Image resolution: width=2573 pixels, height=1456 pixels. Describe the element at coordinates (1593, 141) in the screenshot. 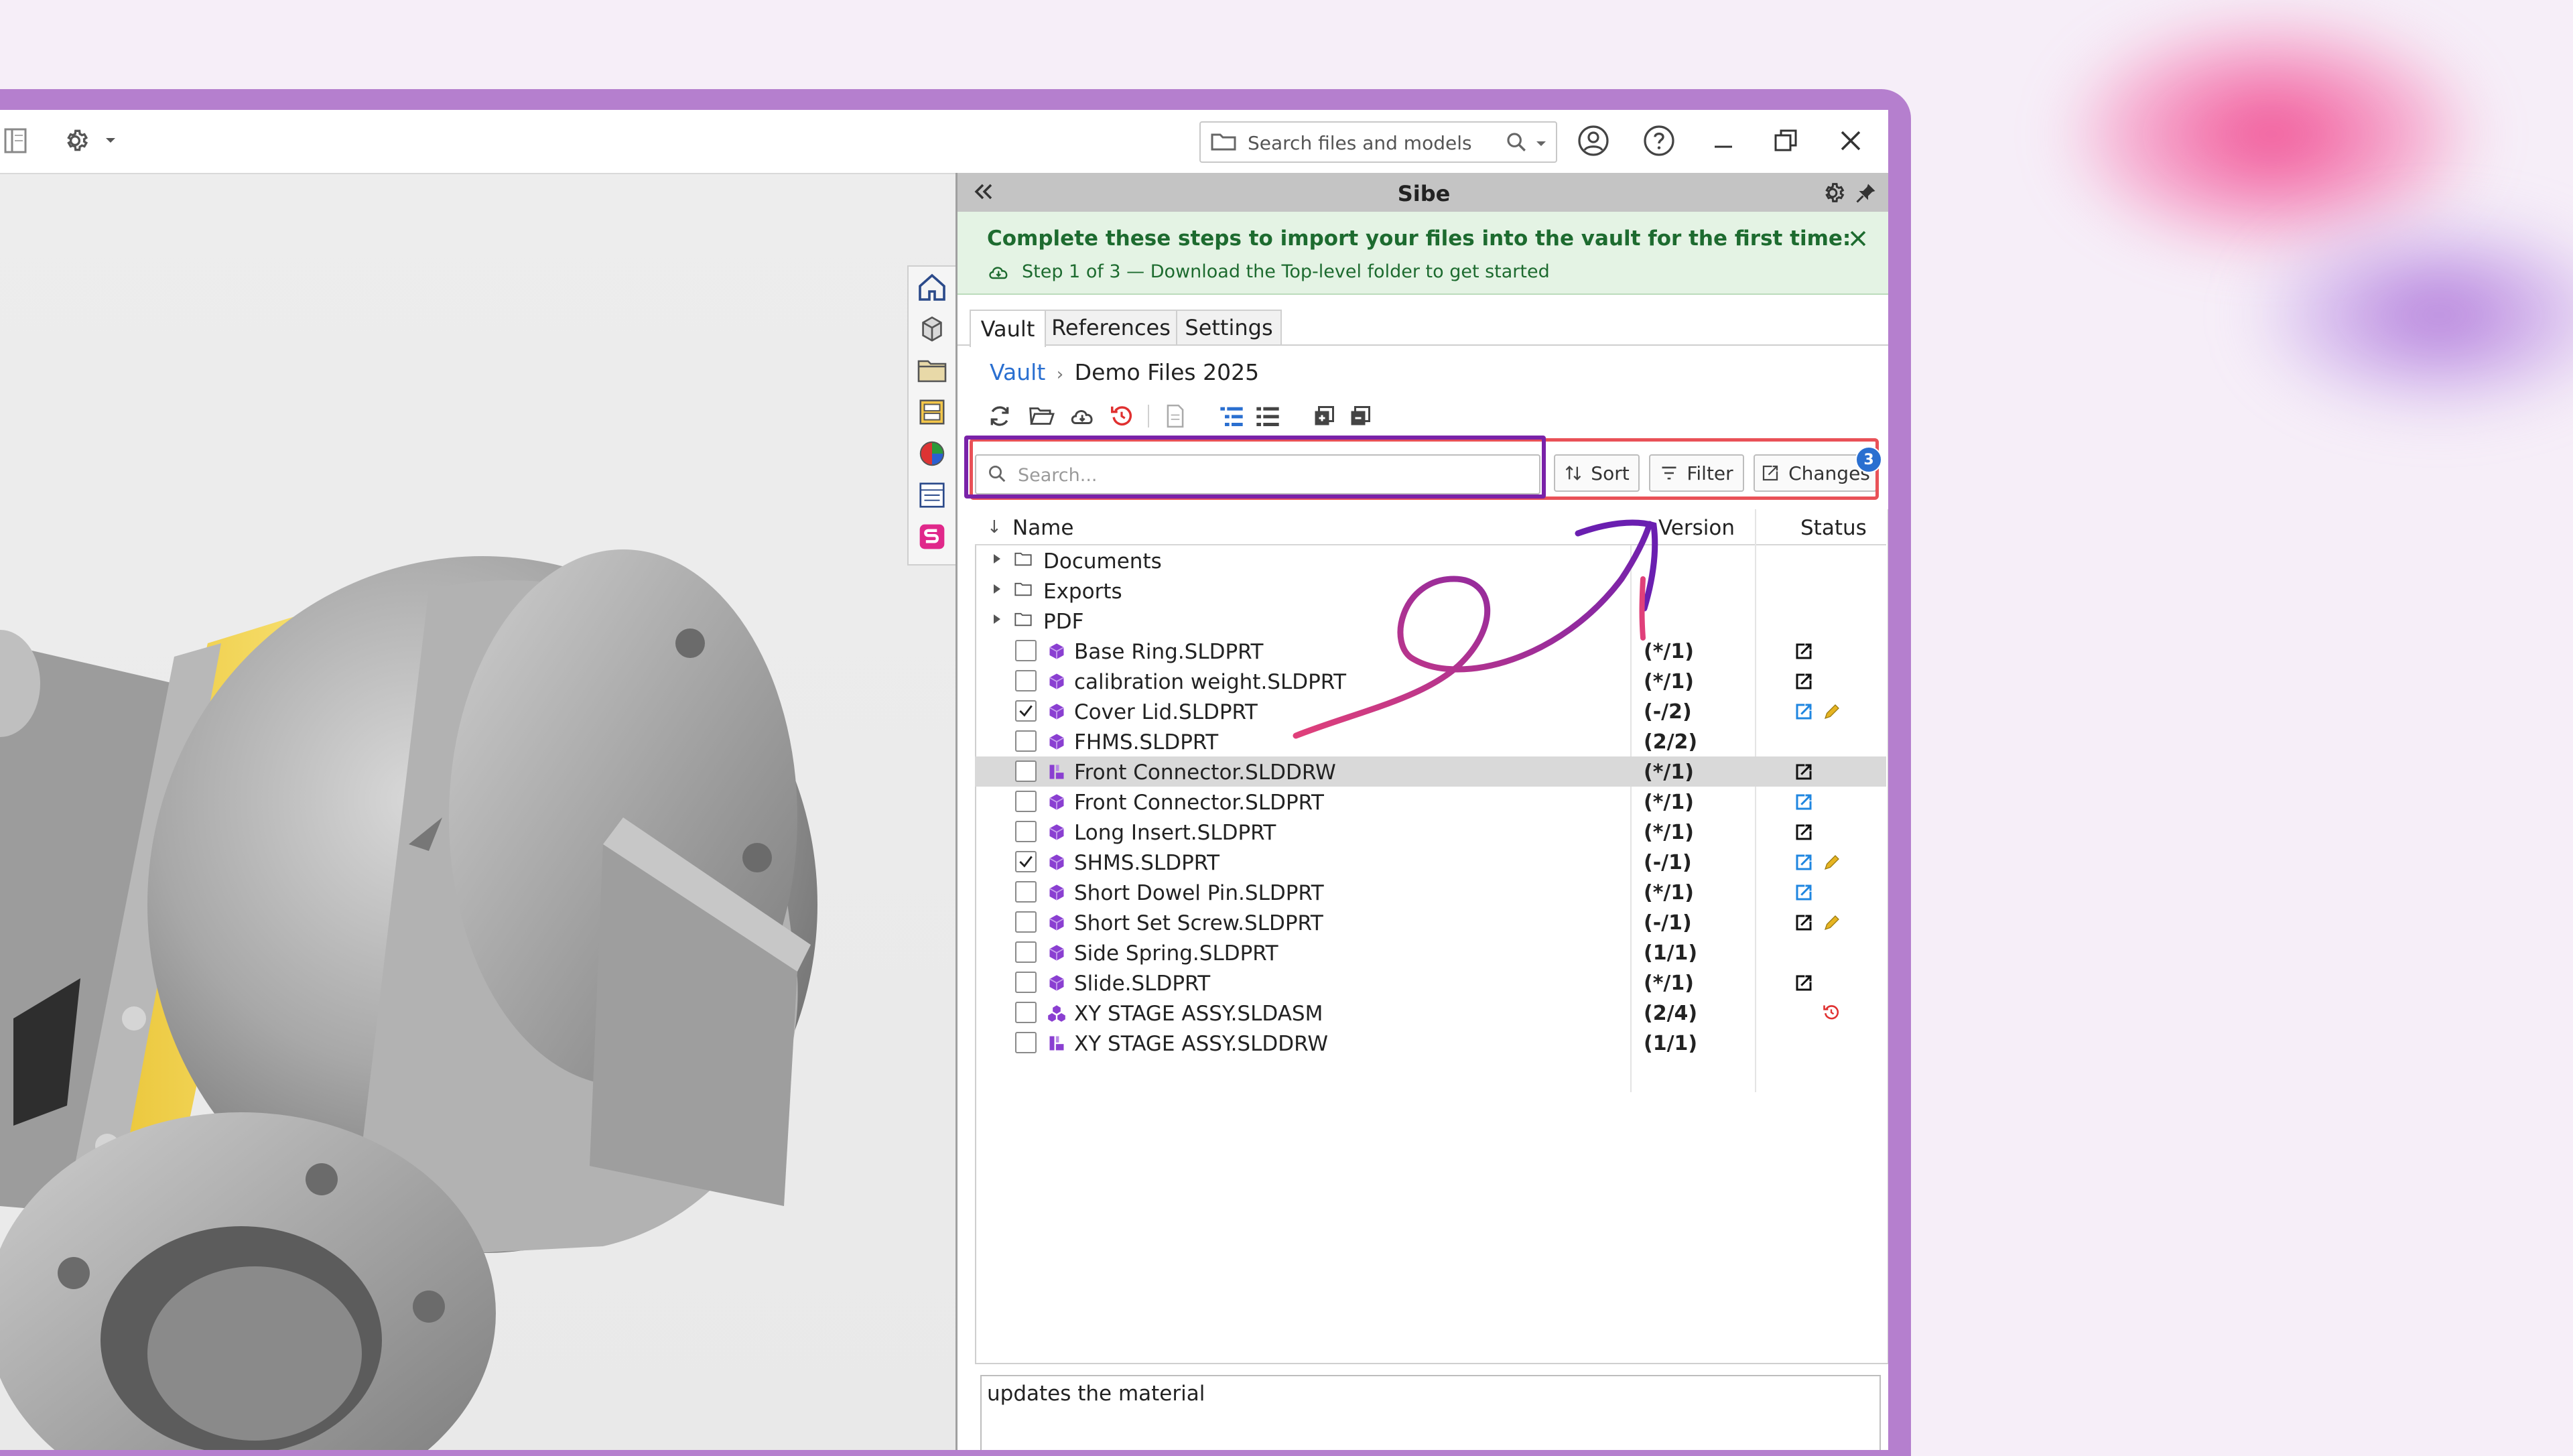

I see `account-icon` at that location.